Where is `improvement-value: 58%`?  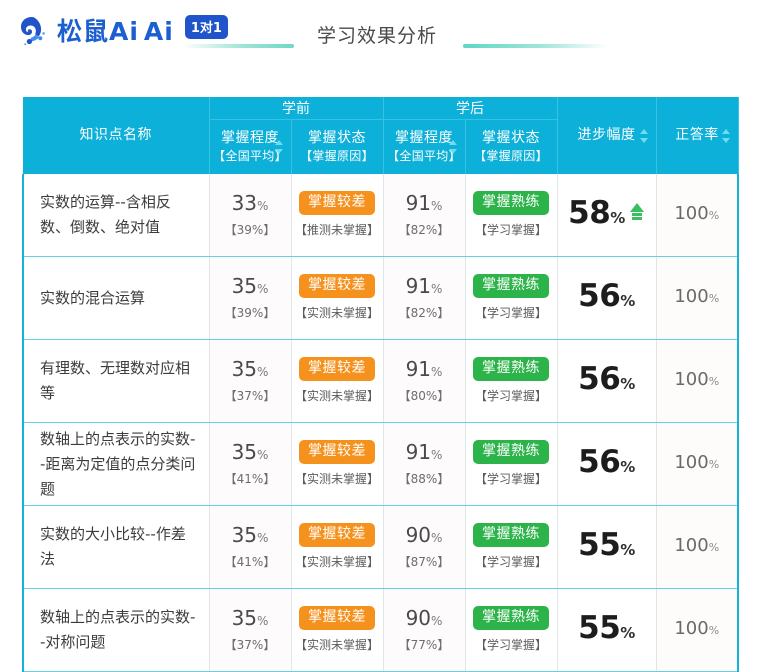
improvement-value: 58% is located at coordinates (606, 213).